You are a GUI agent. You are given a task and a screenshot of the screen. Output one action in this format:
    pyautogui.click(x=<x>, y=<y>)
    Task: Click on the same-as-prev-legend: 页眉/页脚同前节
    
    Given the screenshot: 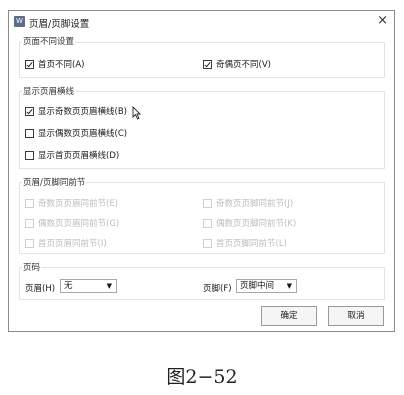 What is the action you would take?
    pyautogui.click(x=54, y=182)
    